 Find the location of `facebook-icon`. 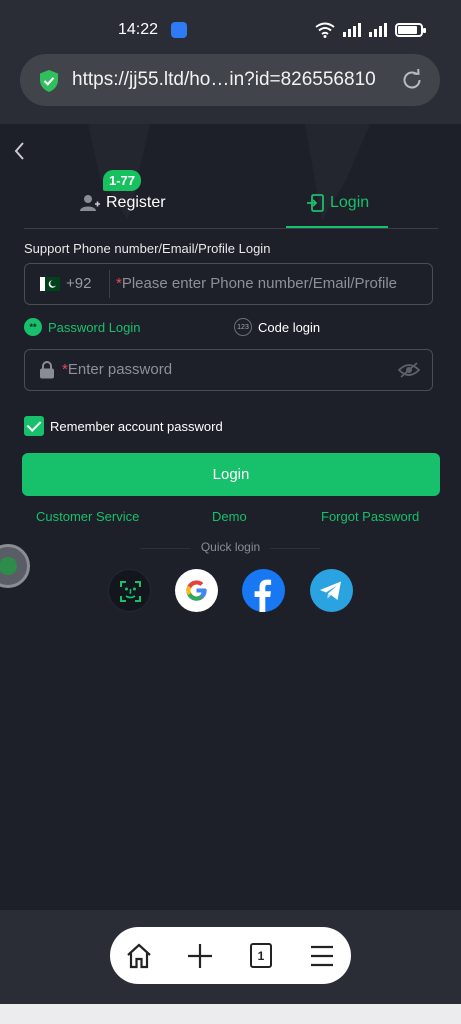

facebook-icon is located at coordinates (263, 595).